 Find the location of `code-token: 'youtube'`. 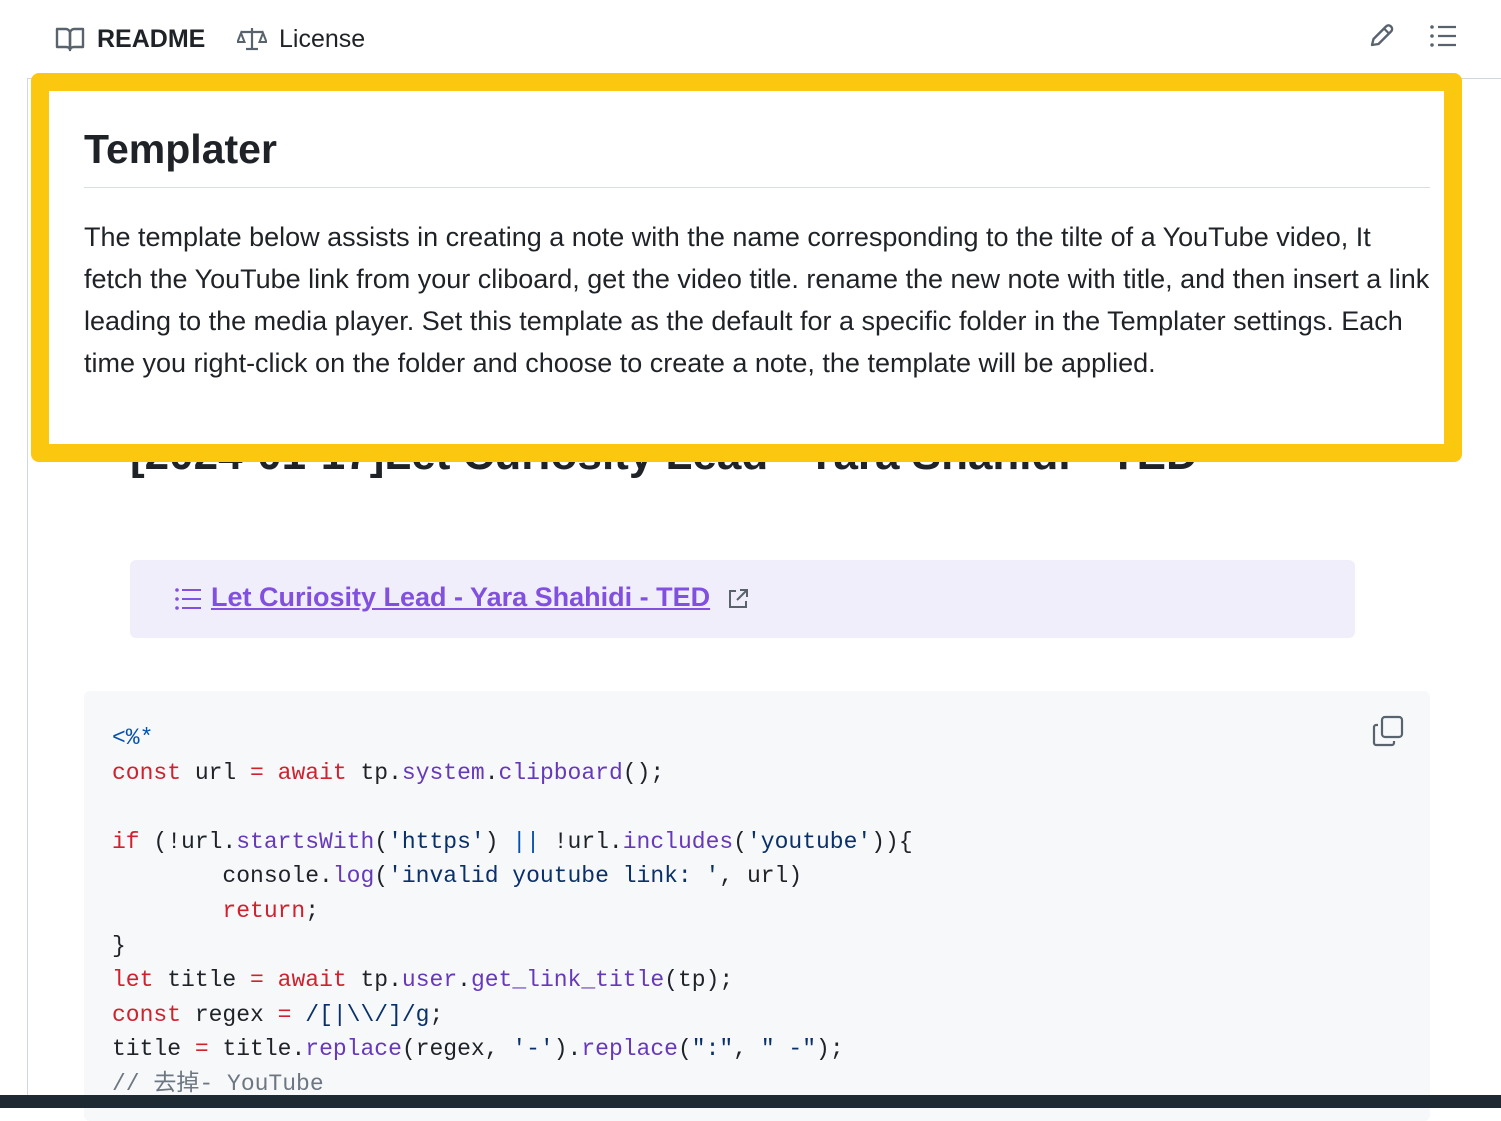

code-token: 'youtube' is located at coordinates (809, 841).